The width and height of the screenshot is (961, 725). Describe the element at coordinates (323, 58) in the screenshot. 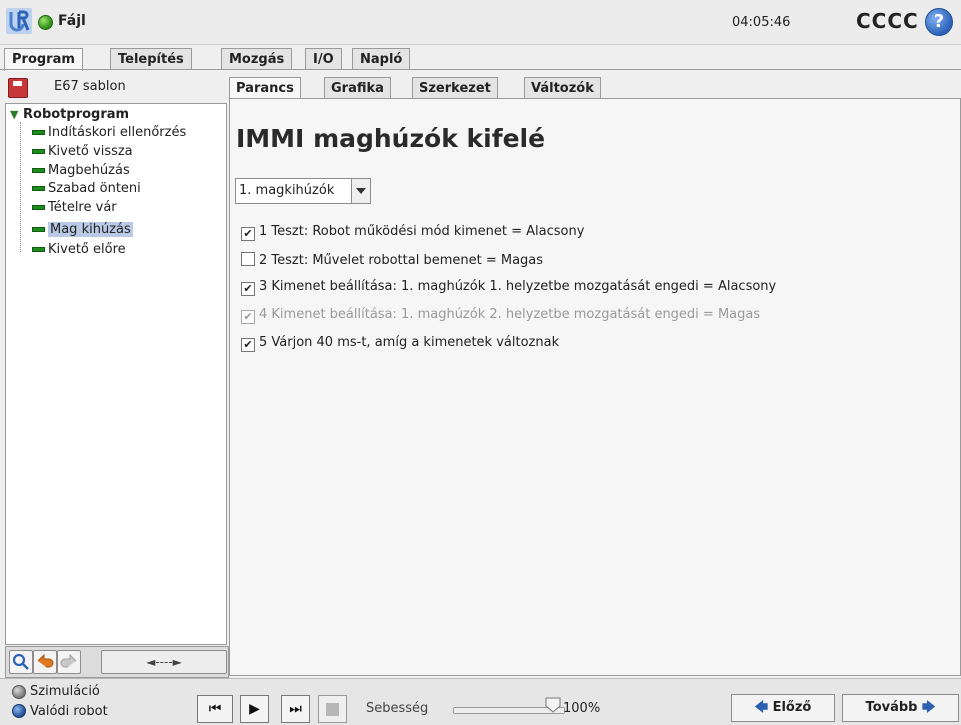

I see `tab-io: I/O` at that location.